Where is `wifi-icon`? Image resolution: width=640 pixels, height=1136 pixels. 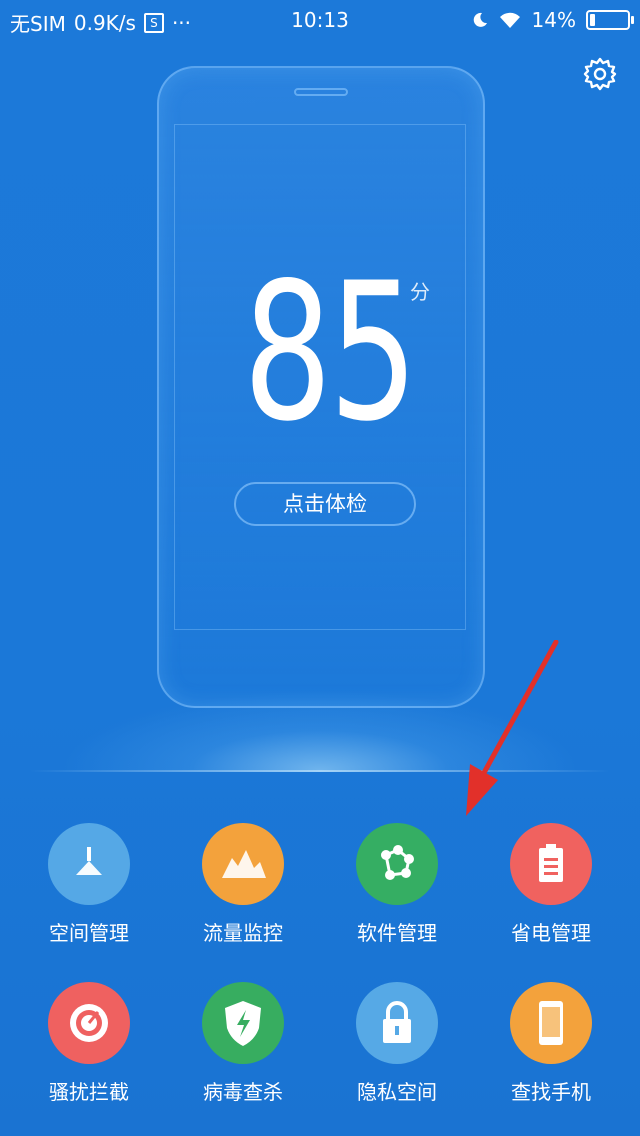 wifi-icon is located at coordinates (509, 20).